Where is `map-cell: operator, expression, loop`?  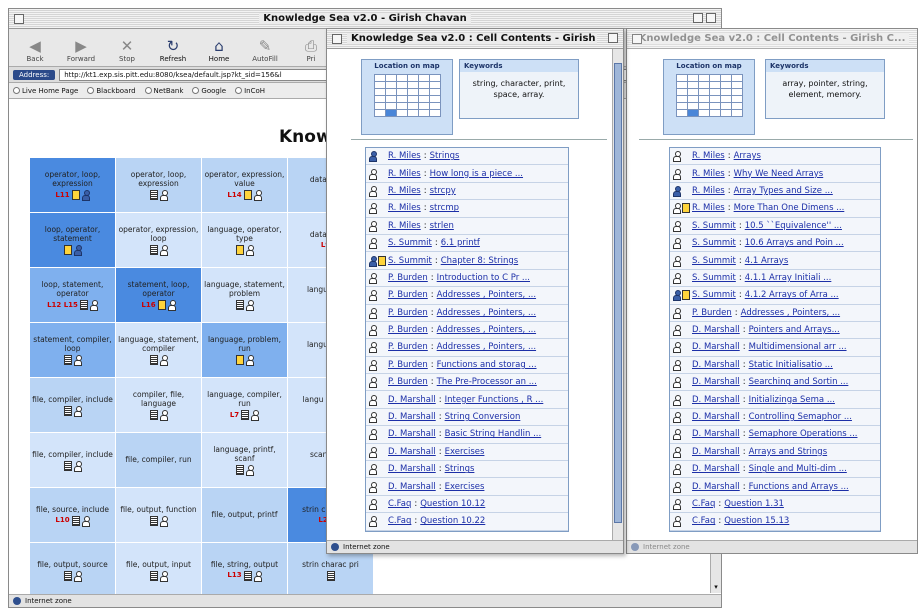
map-cell: operator, expression, loop is located at coordinates (158, 240).